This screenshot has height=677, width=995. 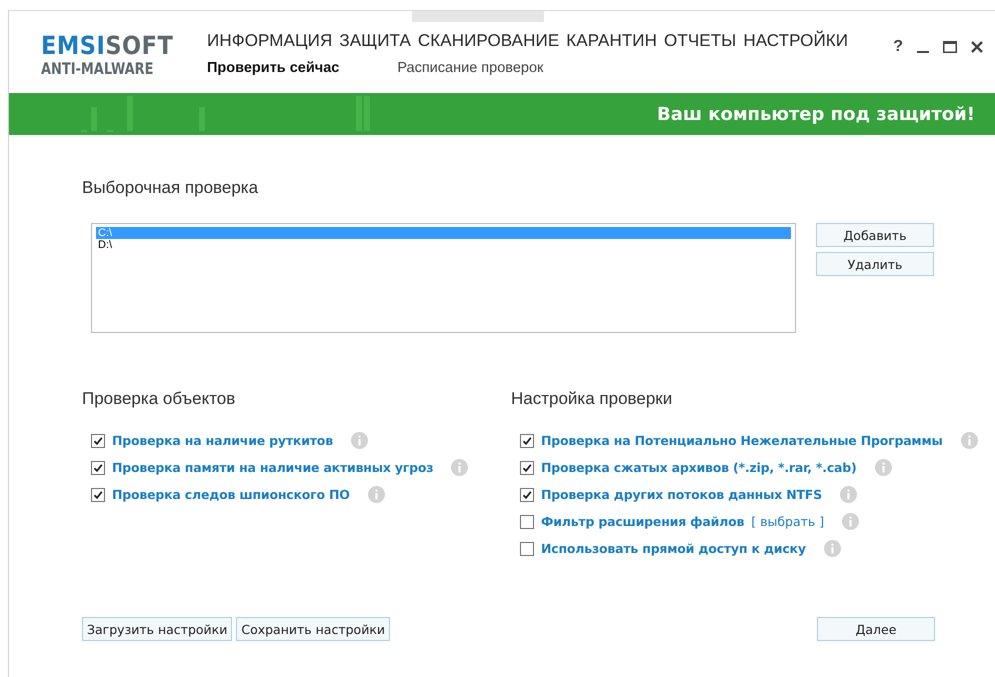 I want to click on section-title: Проверка объектов, so click(x=159, y=399).